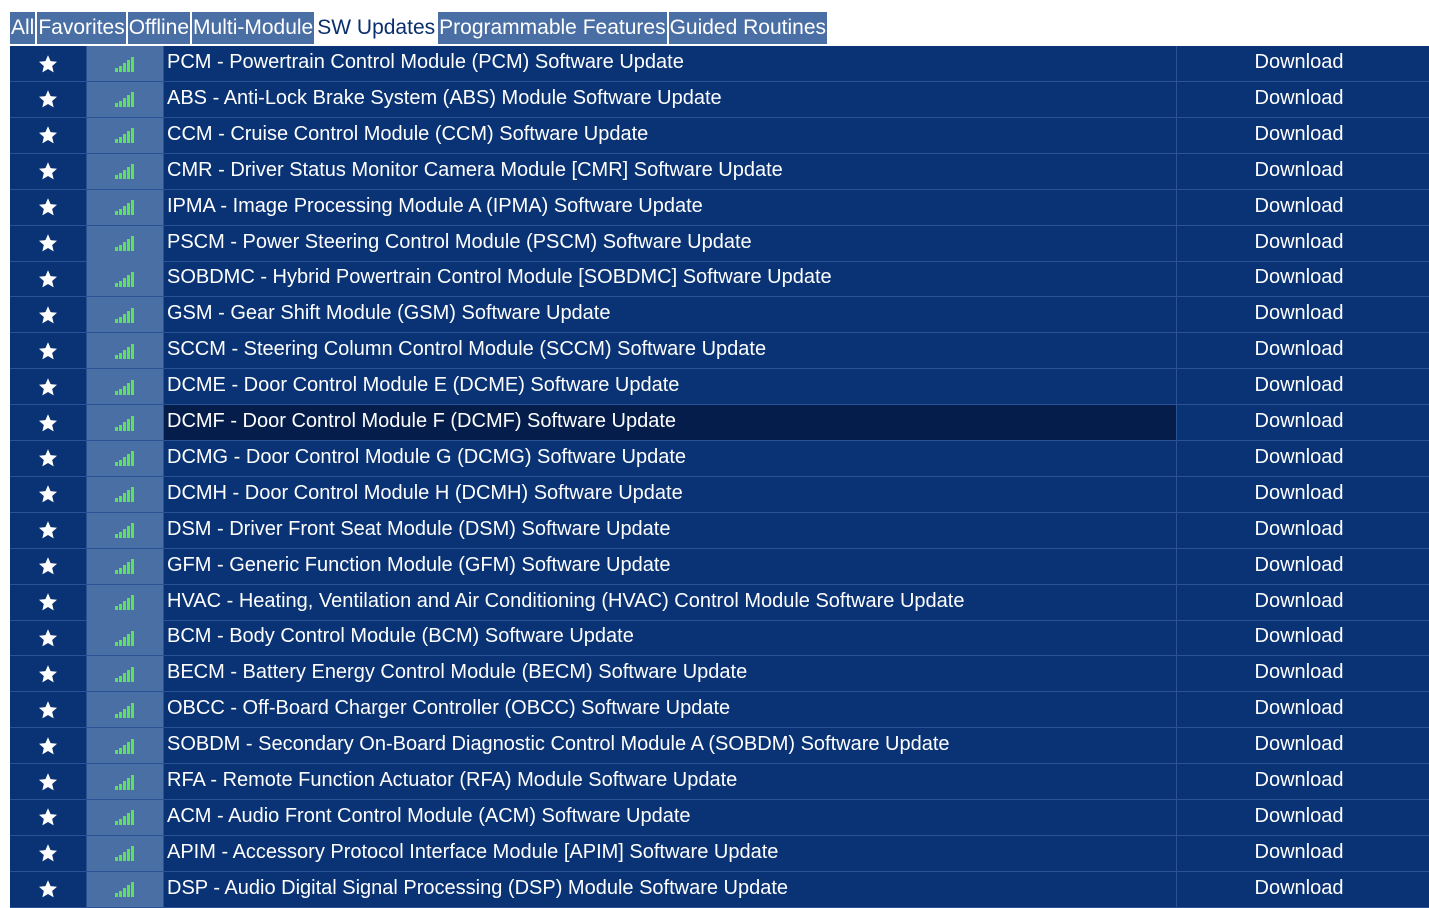 The image size is (1429, 908). Describe the element at coordinates (552, 28) in the screenshot. I see `tab-programmable-features: Programmable Features` at that location.